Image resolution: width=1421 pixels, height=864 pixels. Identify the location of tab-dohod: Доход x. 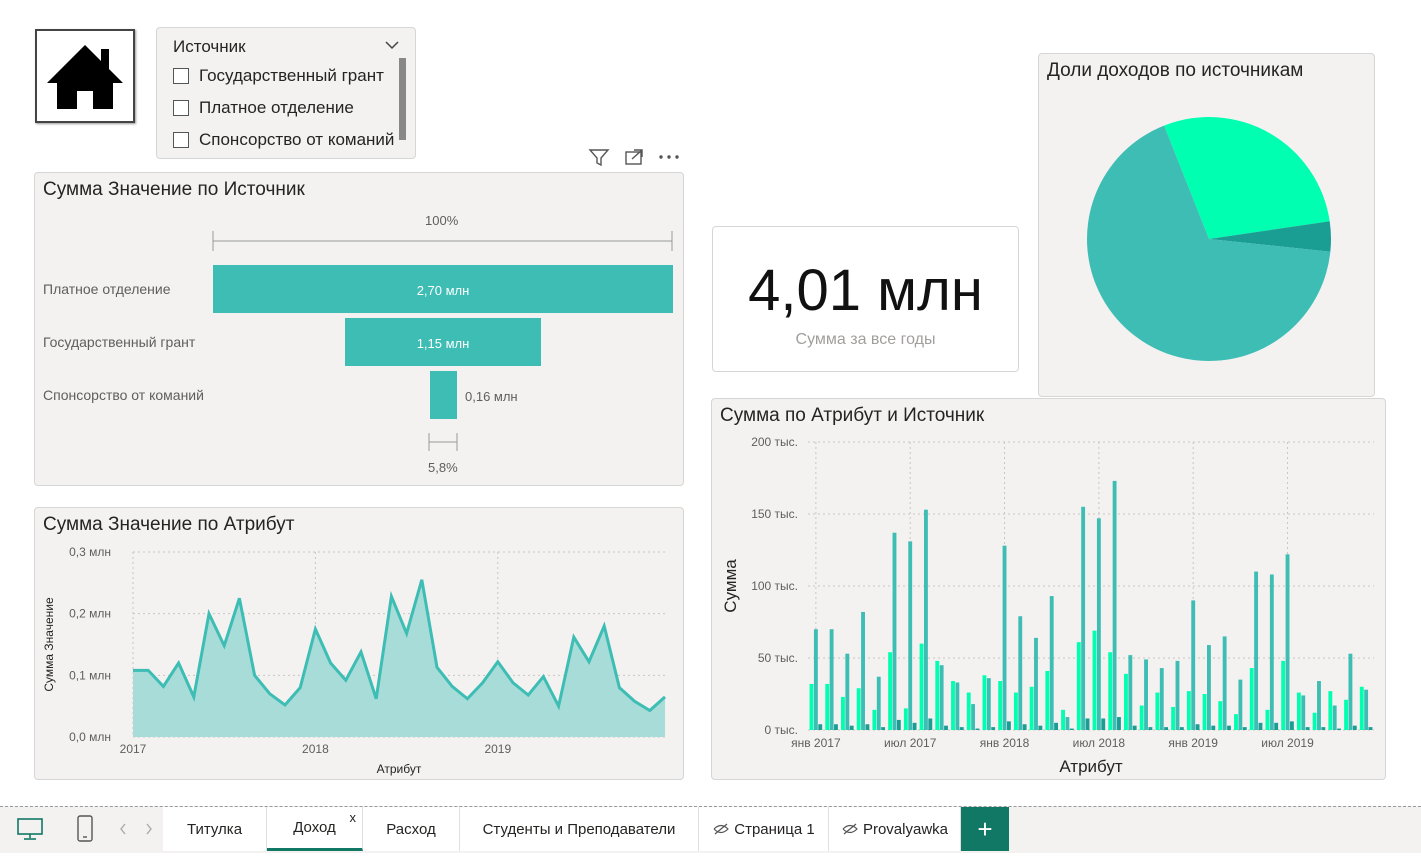
(315, 829).